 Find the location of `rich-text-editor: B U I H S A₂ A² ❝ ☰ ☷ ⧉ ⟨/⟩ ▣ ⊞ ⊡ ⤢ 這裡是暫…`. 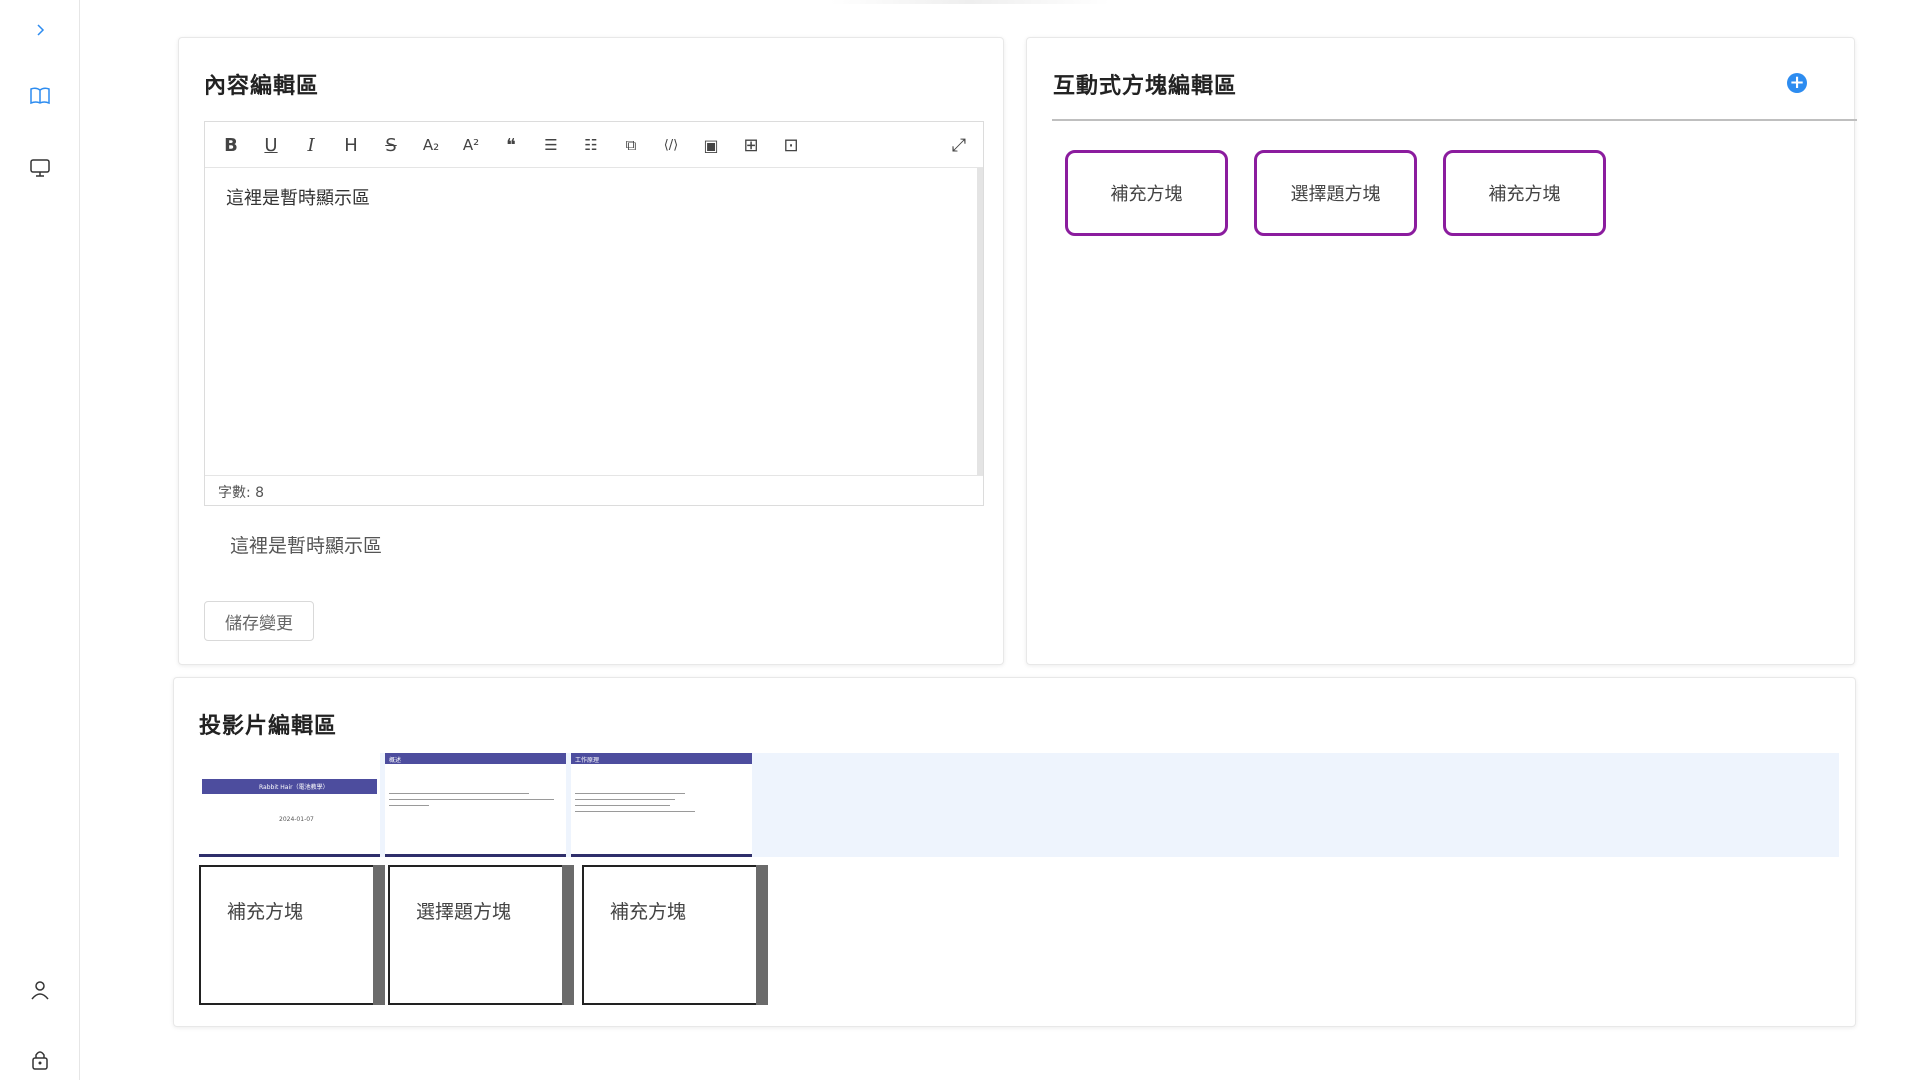

rich-text-editor: B U I H S A₂ A² ❝ ☰ ☷ ⧉ ⟨/⟩ ▣ ⊞ ⊡ ⤢ 這裡是暫… is located at coordinates (594, 313).